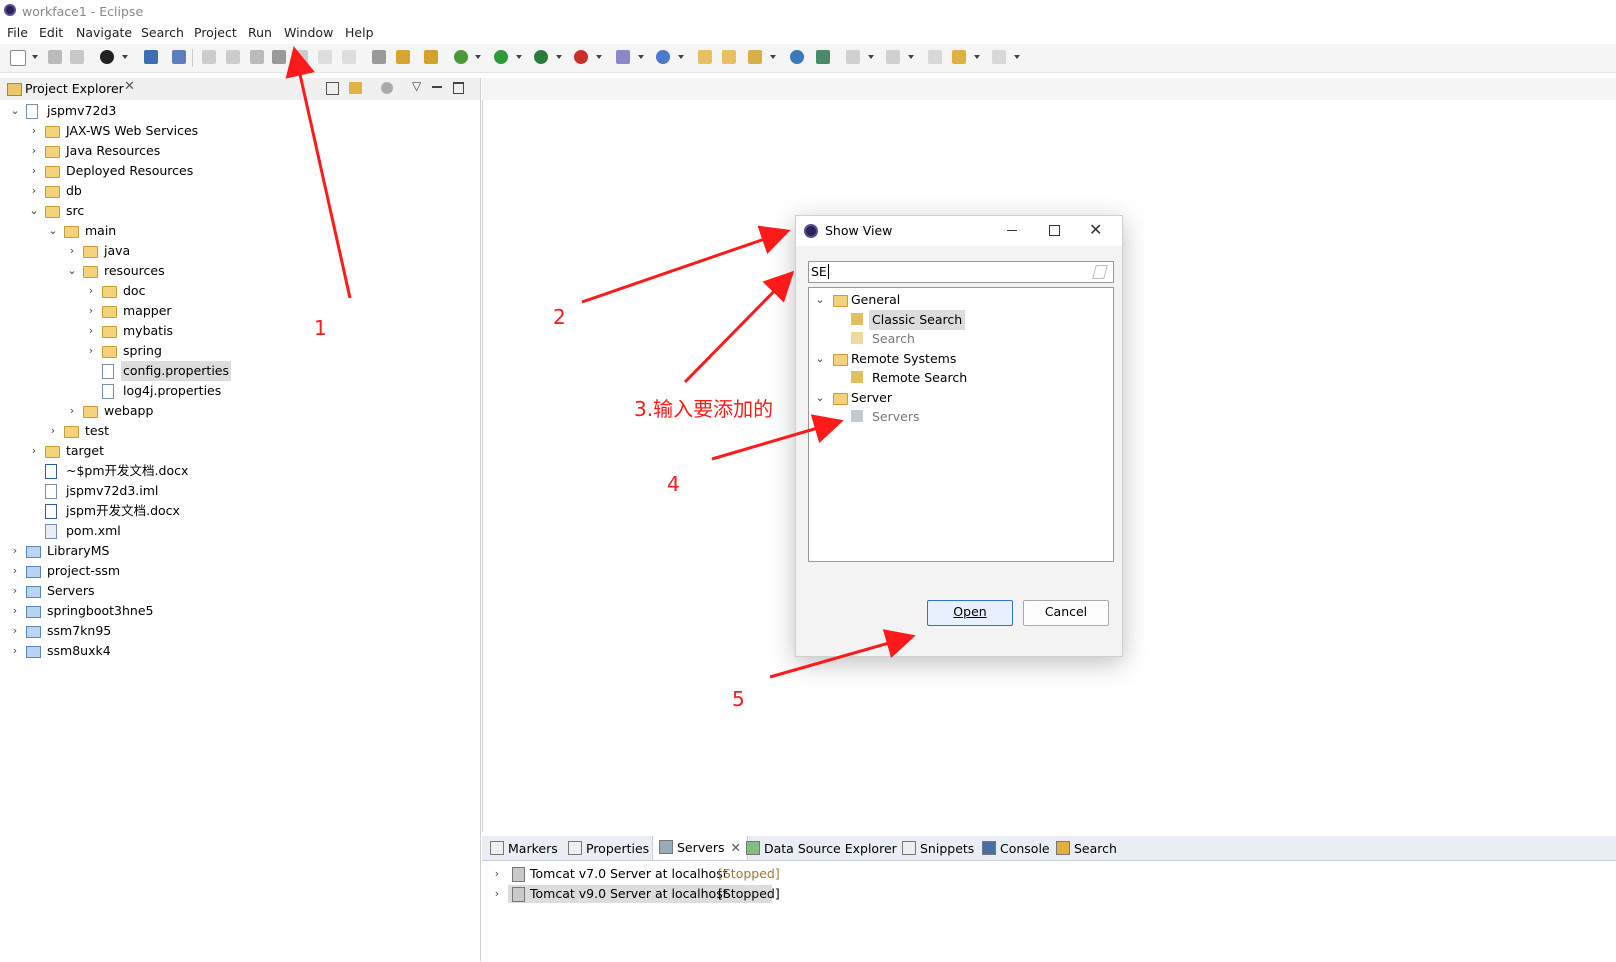  Describe the element at coordinates (320, 328) in the screenshot. I see `annotation-1: 1` at that location.